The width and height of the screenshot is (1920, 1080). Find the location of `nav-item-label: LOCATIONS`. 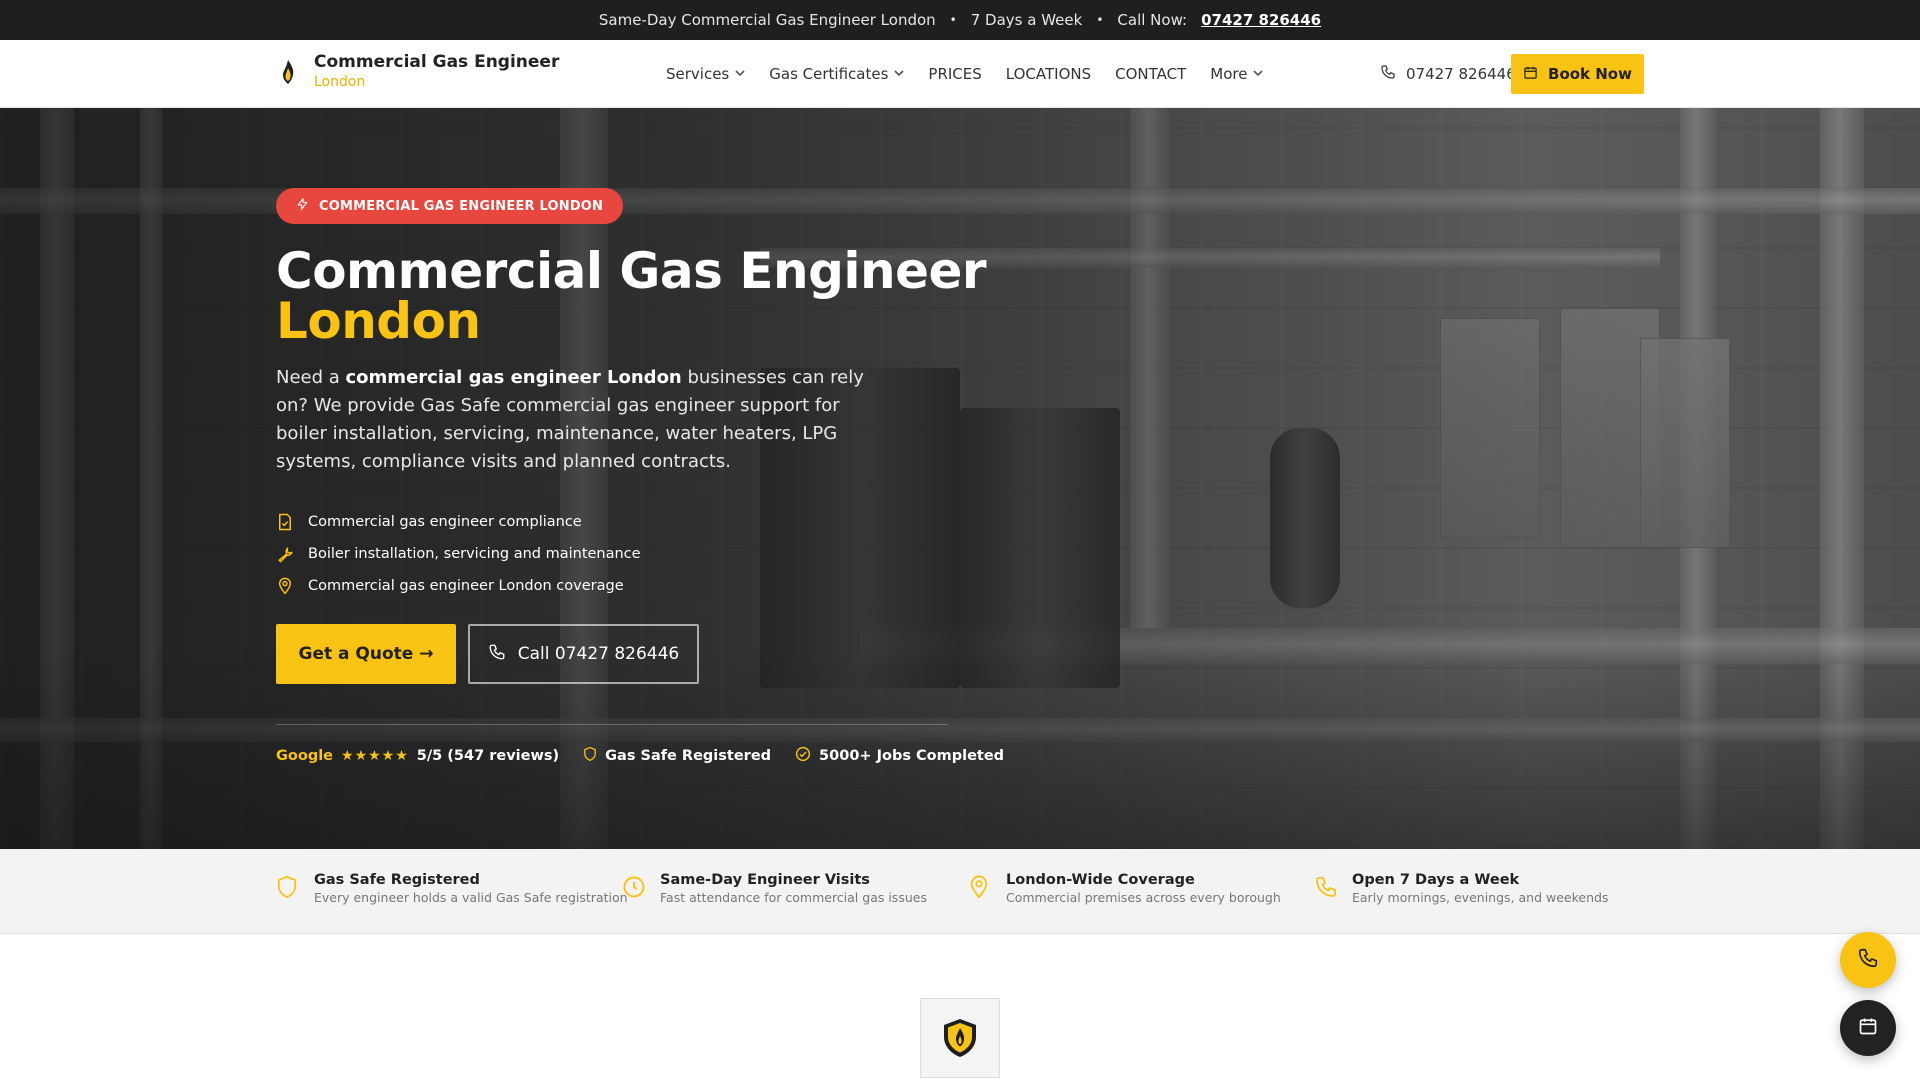

nav-item-label: LOCATIONS is located at coordinates (1048, 74).